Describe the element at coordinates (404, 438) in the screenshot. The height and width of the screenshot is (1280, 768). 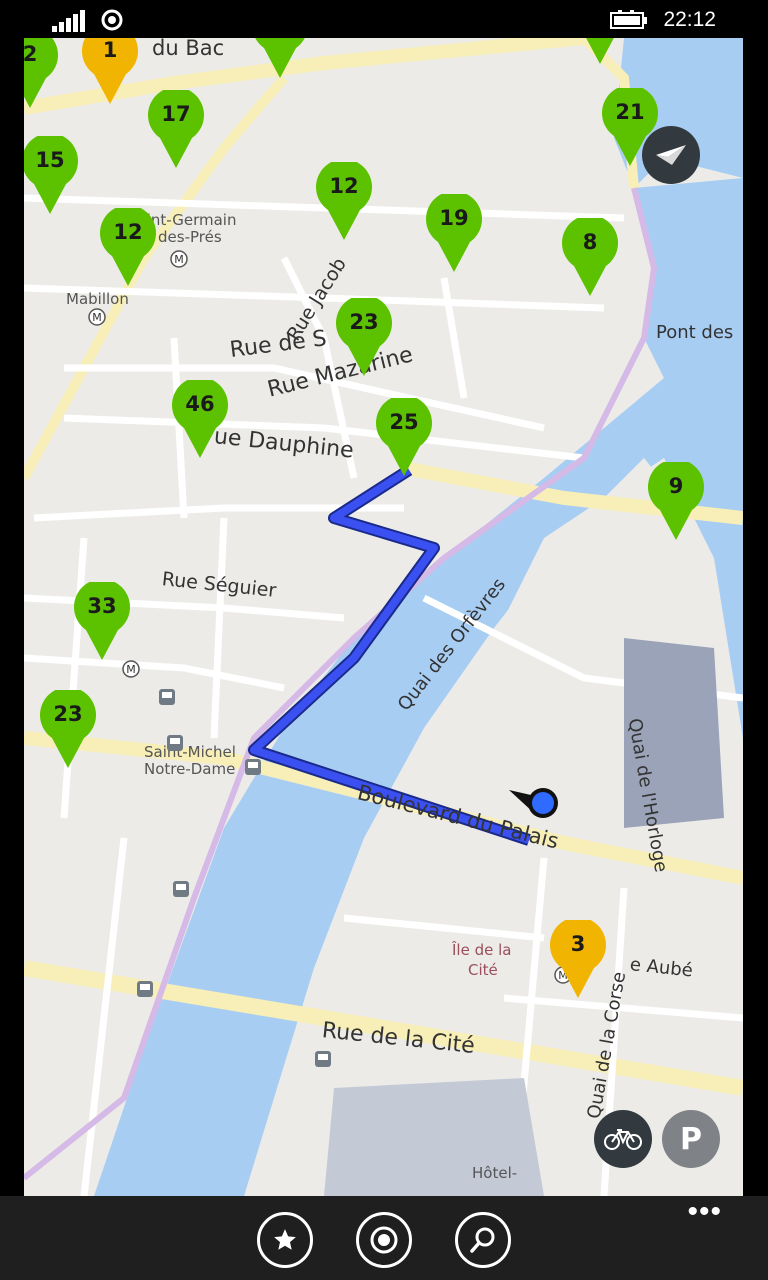
I see `bike-station-marker: 25` at that location.